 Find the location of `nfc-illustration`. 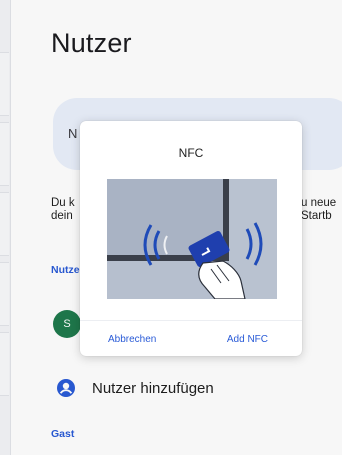

nfc-illustration is located at coordinates (192, 239).